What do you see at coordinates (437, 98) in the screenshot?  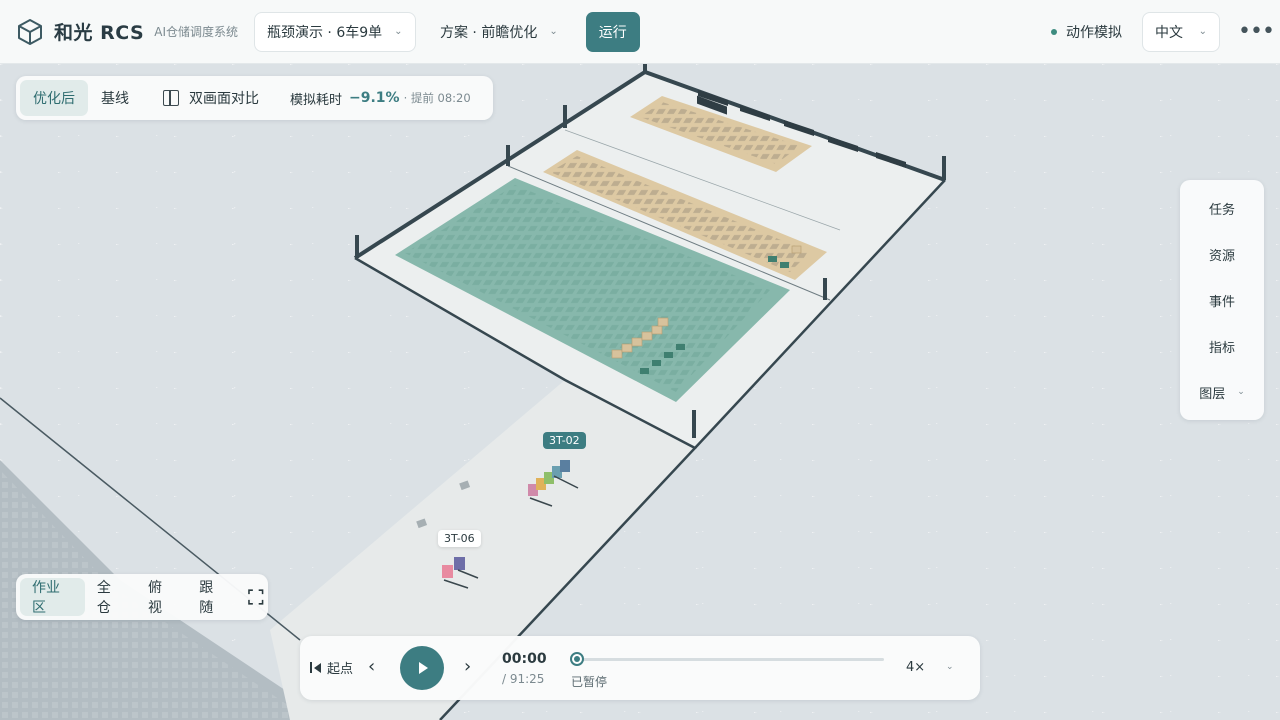 I see `metric-ahead: · 提前 08:20` at bounding box center [437, 98].